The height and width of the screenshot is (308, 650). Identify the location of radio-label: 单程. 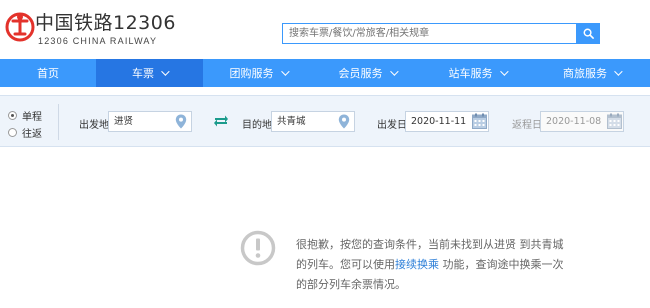
(32, 117).